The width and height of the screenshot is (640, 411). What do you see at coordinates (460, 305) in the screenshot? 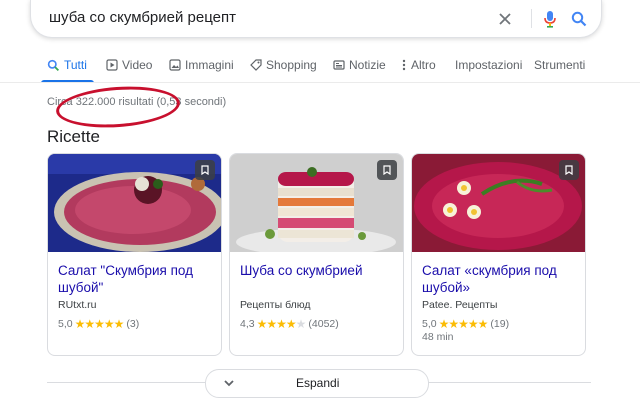
I see `recipe-source: Patee. Рецепты` at bounding box center [460, 305].